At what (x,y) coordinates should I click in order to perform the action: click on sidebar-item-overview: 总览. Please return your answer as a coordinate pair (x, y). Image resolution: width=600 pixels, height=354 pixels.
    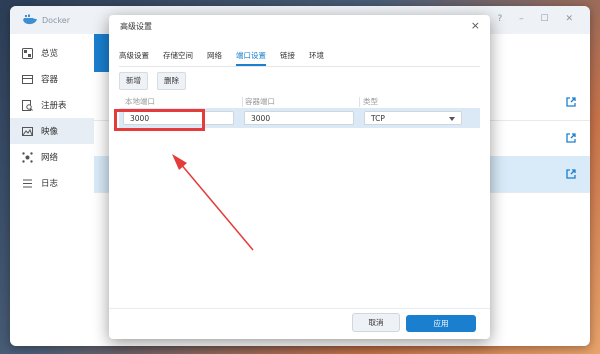
    Looking at the image, I should click on (52, 53).